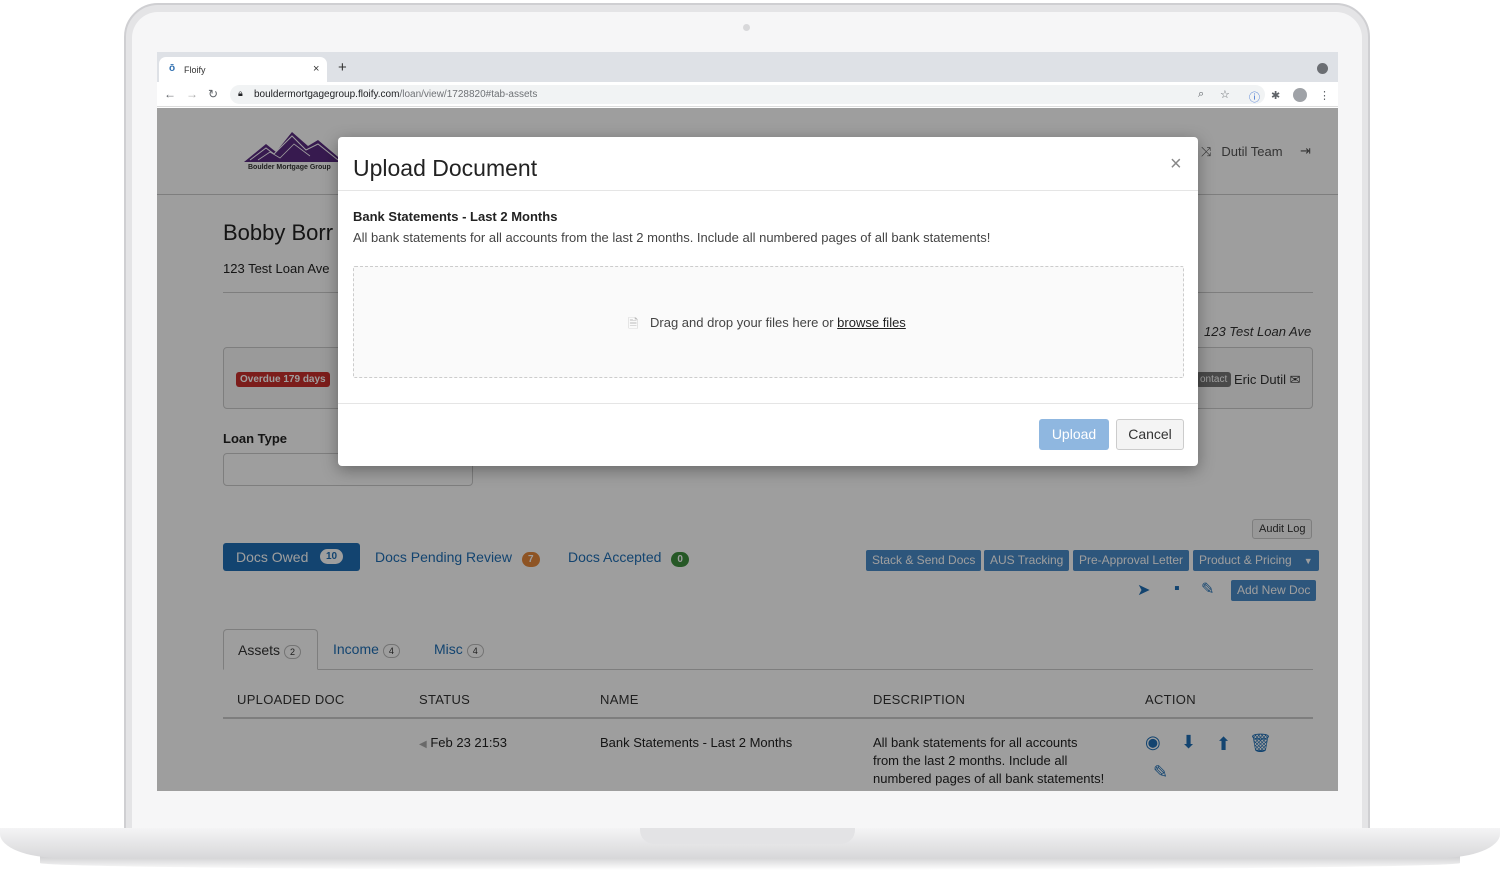  What do you see at coordinates (1324, 95) in the screenshot?
I see `browser-menu-icon: ⋮` at bounding box center [1324, 95].